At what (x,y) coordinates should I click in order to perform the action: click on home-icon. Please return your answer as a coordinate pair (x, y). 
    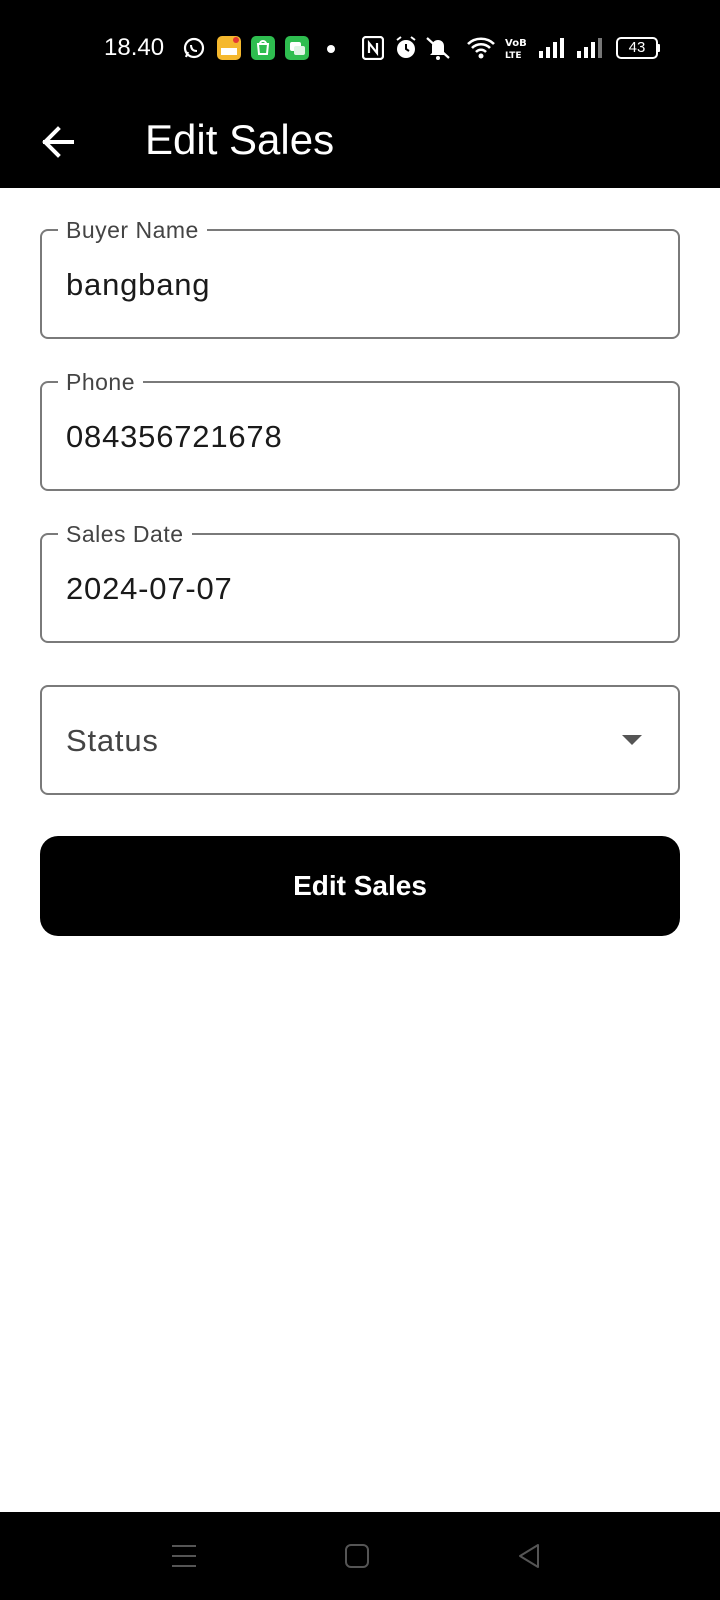
    Looking at the image, I should click on (357, 1556).